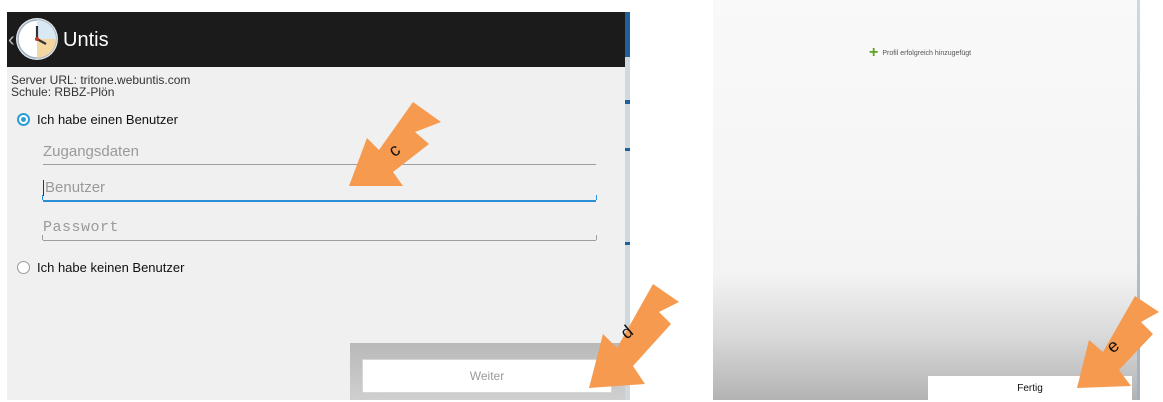  What do you see at coordinates (874, 52) in the screenshot?
I see `plus-icon: +` at bounding box center [874, 52].